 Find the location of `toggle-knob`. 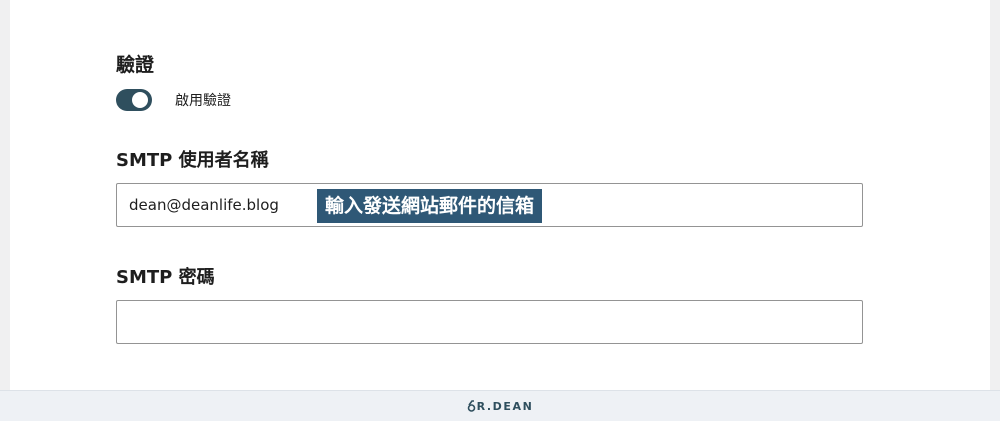

toggle-knob is located at coordinates (140, 100).